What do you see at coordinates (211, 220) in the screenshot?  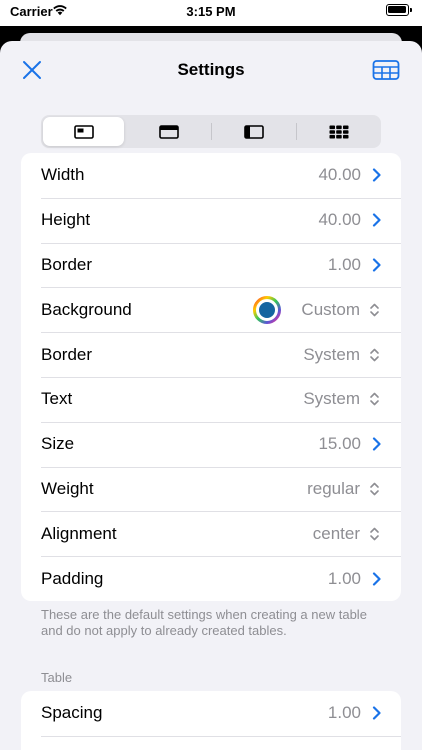 I see `height-row: Height 40.00` at bounding box center [211, 220].